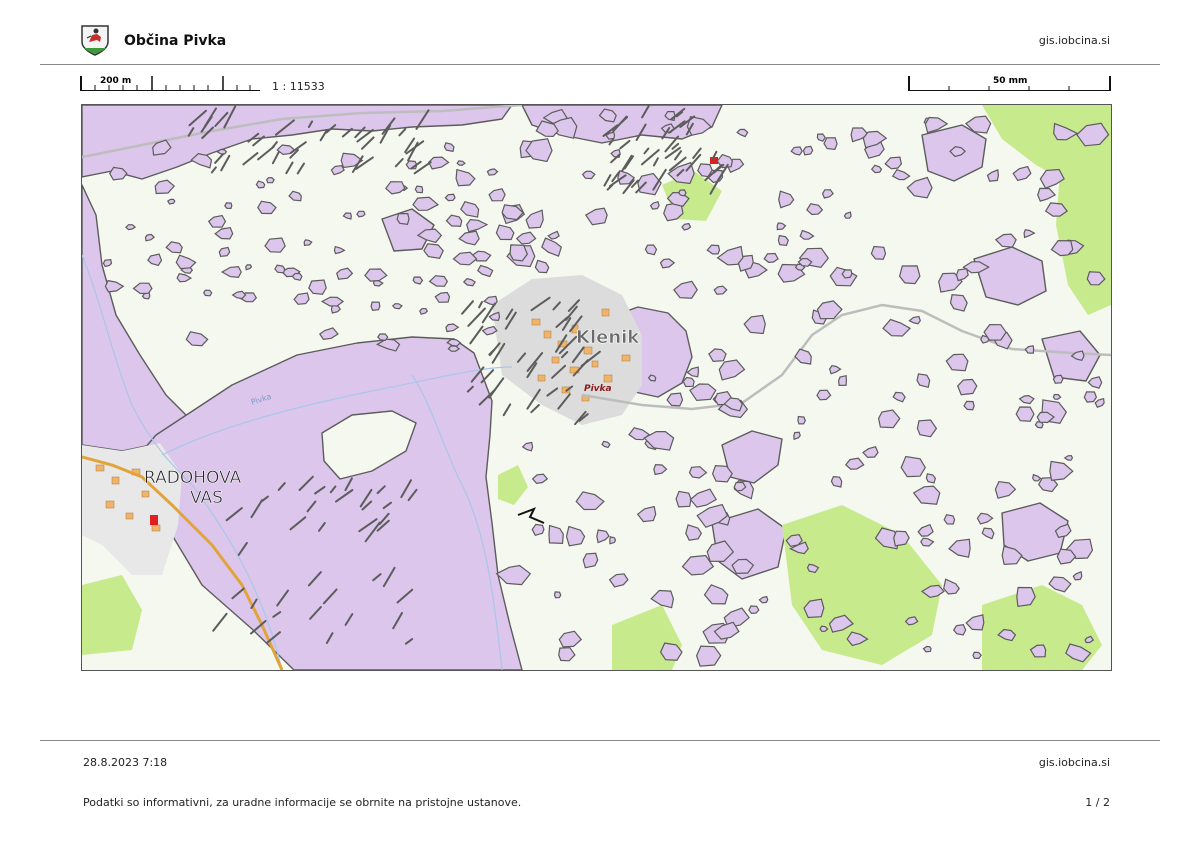  What do you see at coordinates (206, 498) in the screenshot?
I see `place-label-vas: VAS` at bounding box center [206, 498].